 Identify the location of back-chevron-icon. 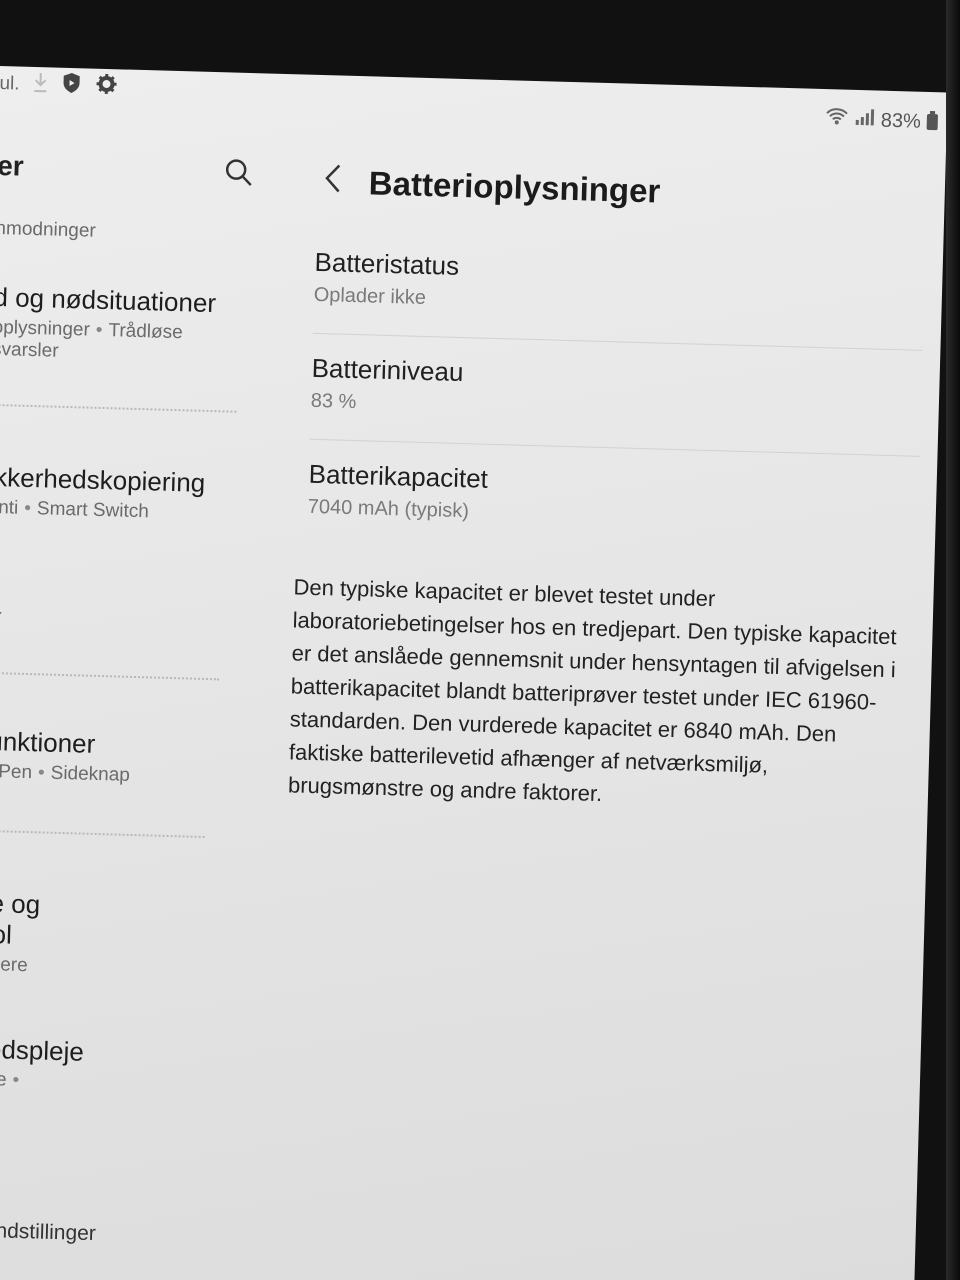
(333, 178).